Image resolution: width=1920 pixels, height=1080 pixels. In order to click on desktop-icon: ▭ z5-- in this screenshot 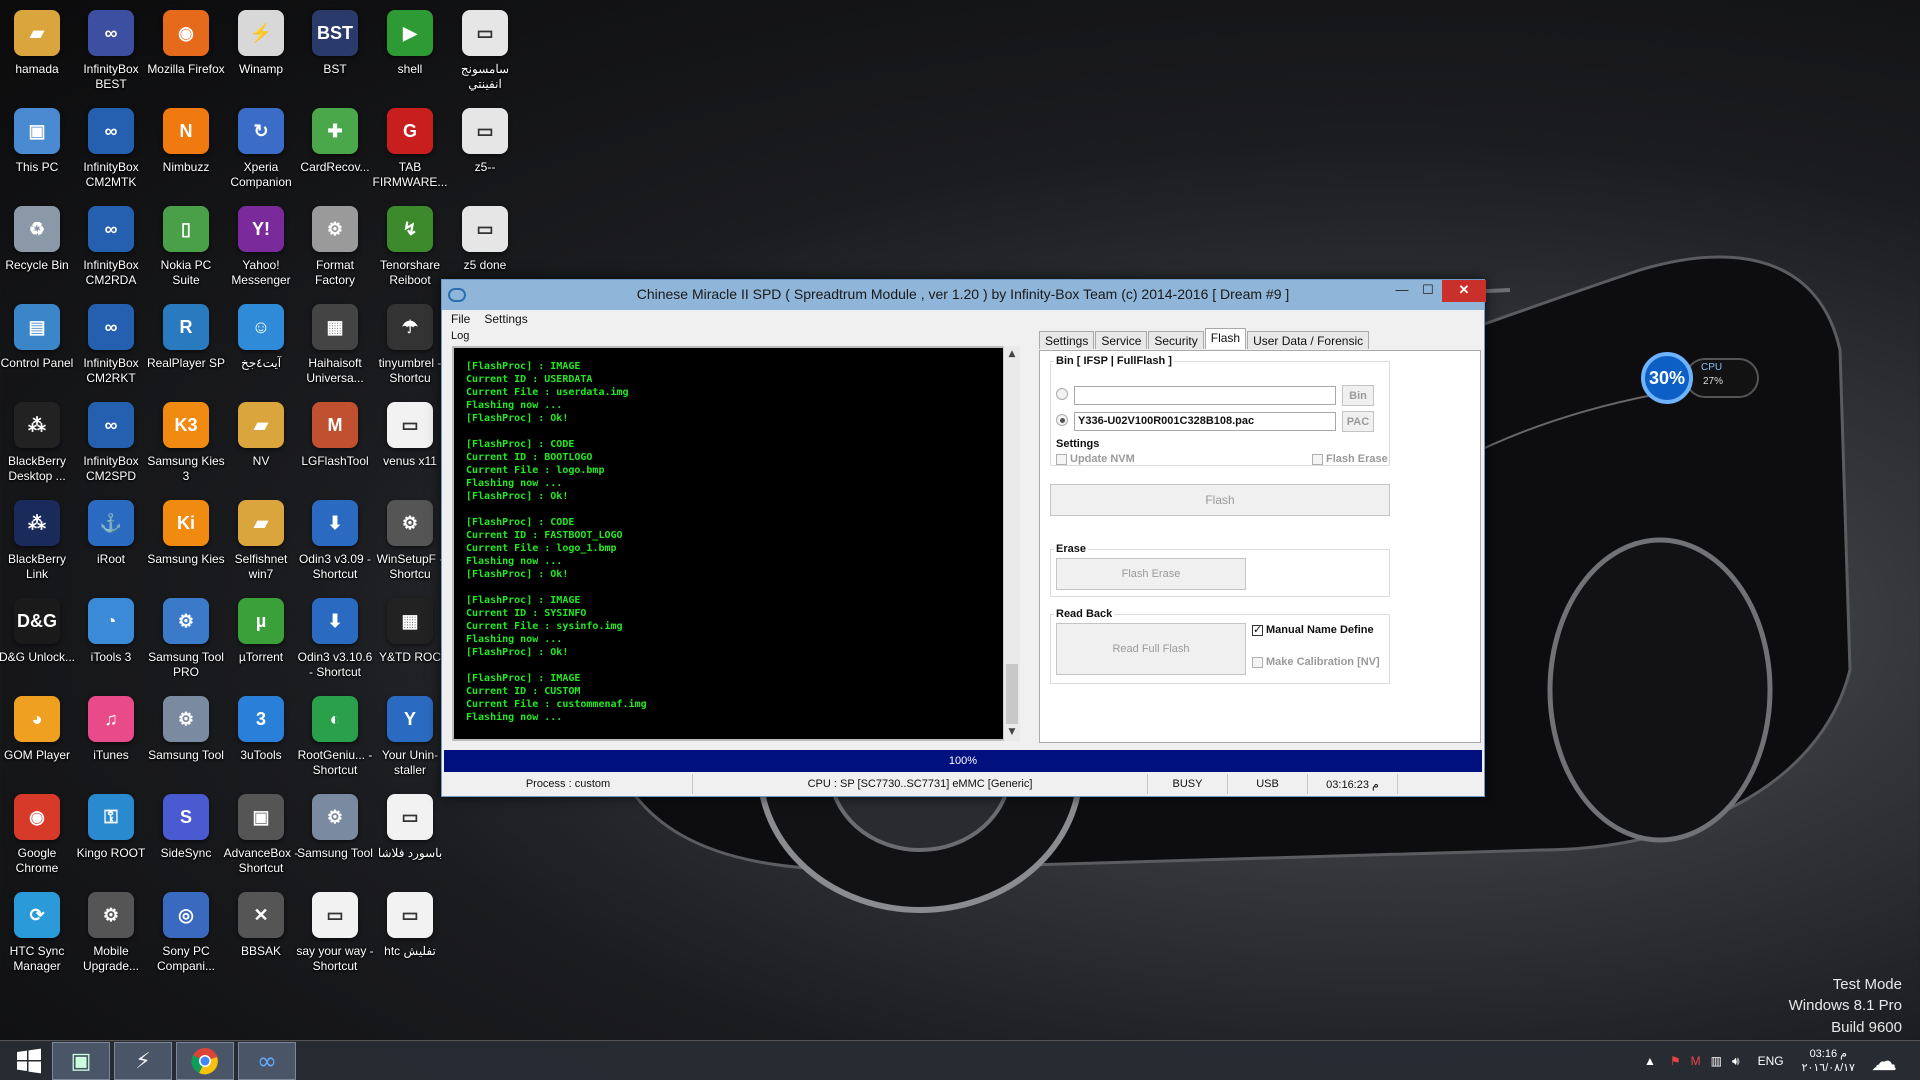, I will do `click(485, 149)`.